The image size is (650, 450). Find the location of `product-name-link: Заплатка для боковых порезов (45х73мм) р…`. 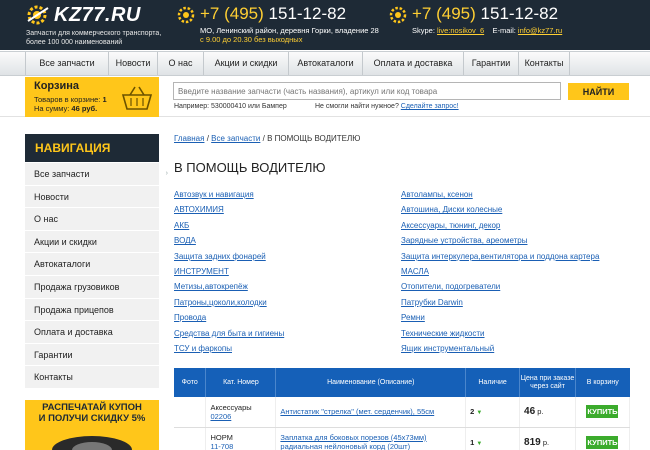

product-name-link: Заплатка для боковых порезов (45х73мм) р… is located at coordinates (353, 441).